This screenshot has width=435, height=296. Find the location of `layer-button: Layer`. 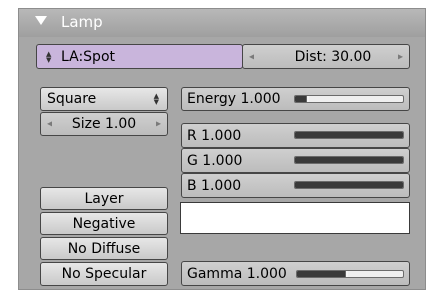

layer-button: Layer is located at coordinates (104, 198).